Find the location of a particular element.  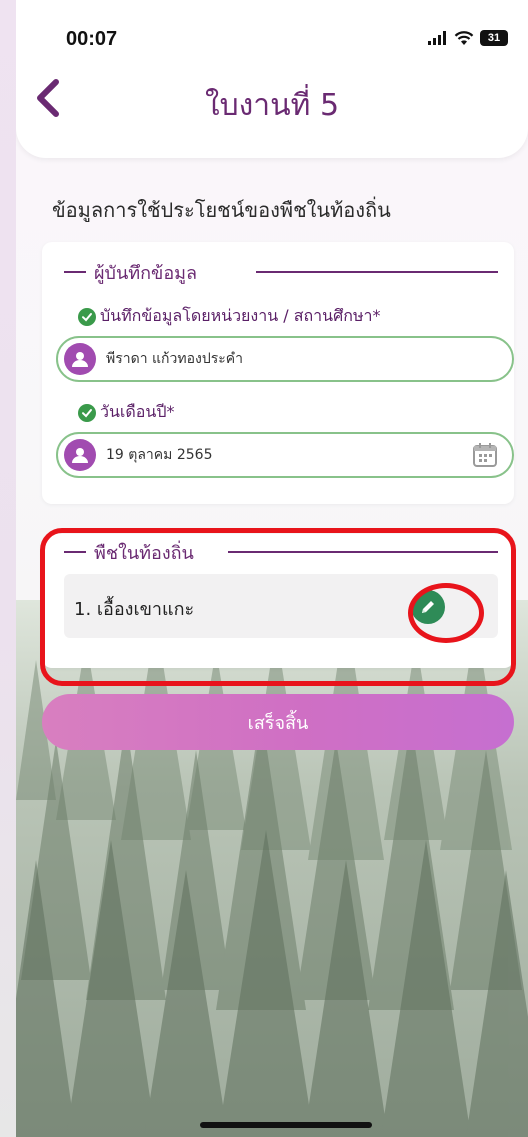

home-indicator is located at coordinates (286, 1125).